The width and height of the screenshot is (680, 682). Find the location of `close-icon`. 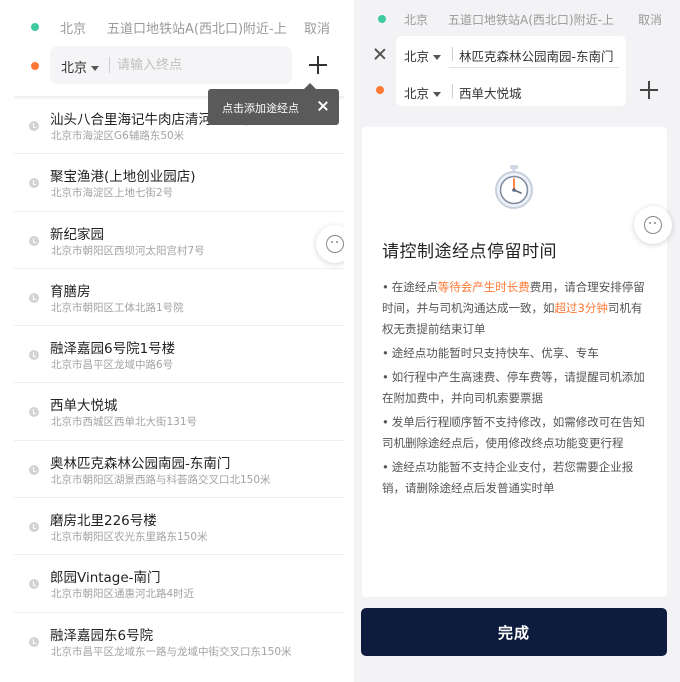

close-icon is located at coordinates (323, 106).